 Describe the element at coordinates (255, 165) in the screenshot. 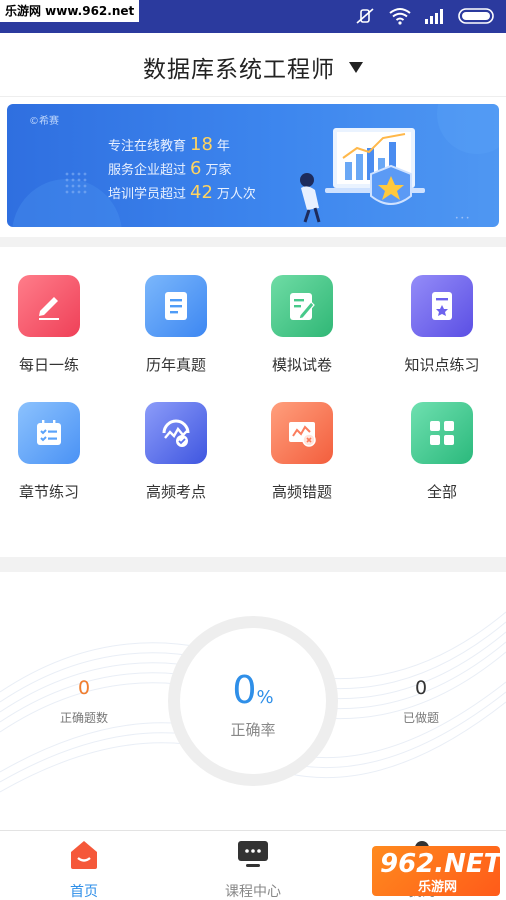

I see `banner-illustration: • • •` at that location.